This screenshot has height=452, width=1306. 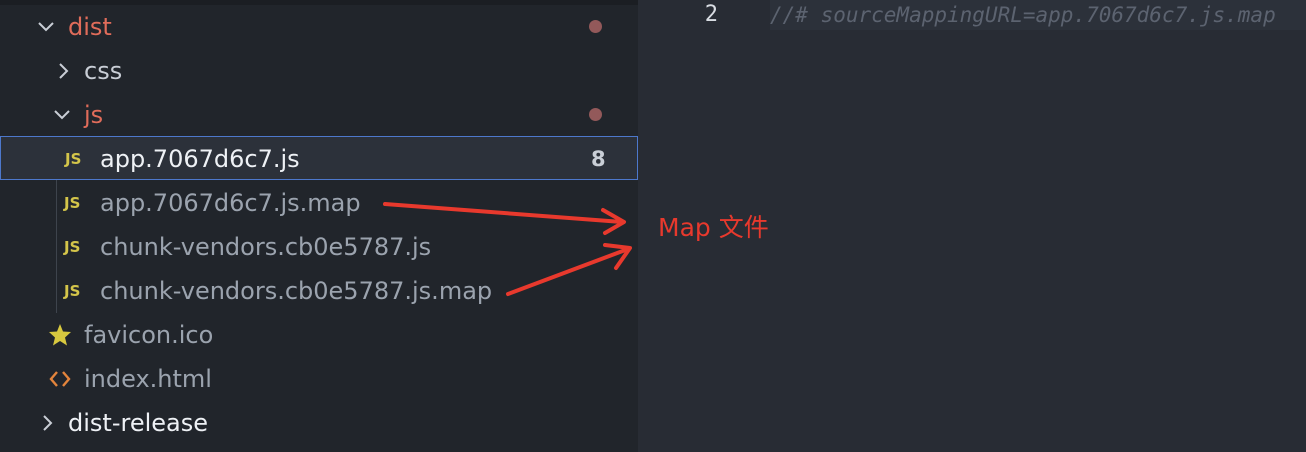 I want to click on tree-item-label: app.7067d6c7.js.map, so click(x=230, y=203).